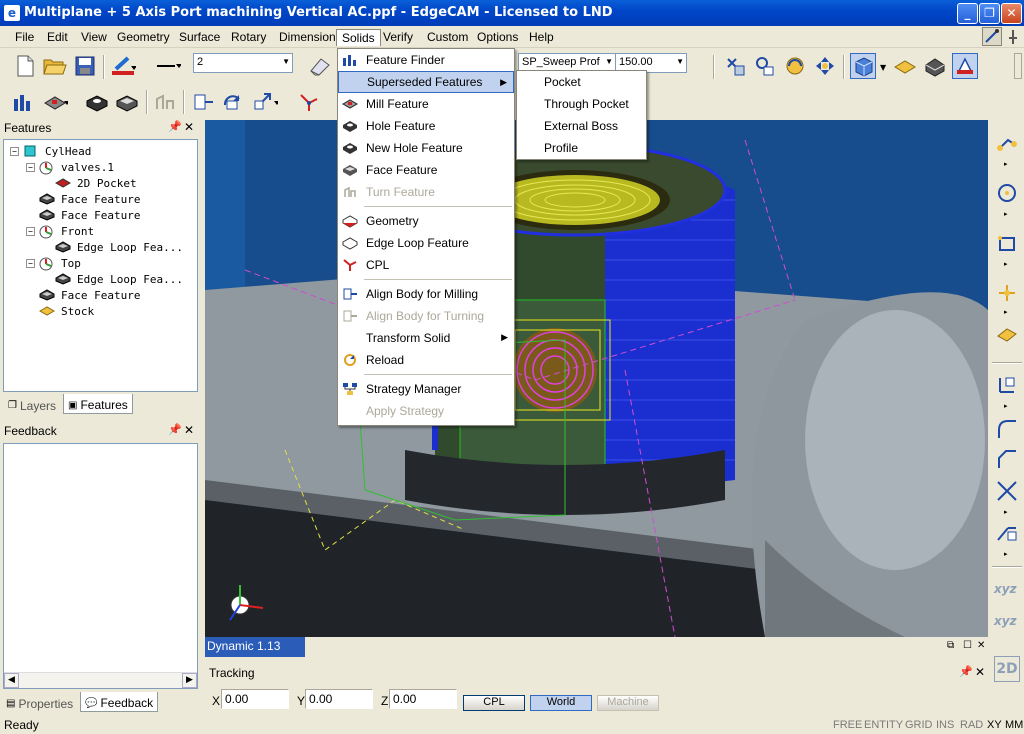 The width and height of the screenshot is (1024, 734). I want to click on tab-layers: ❐ Layers, so click(32, 404).